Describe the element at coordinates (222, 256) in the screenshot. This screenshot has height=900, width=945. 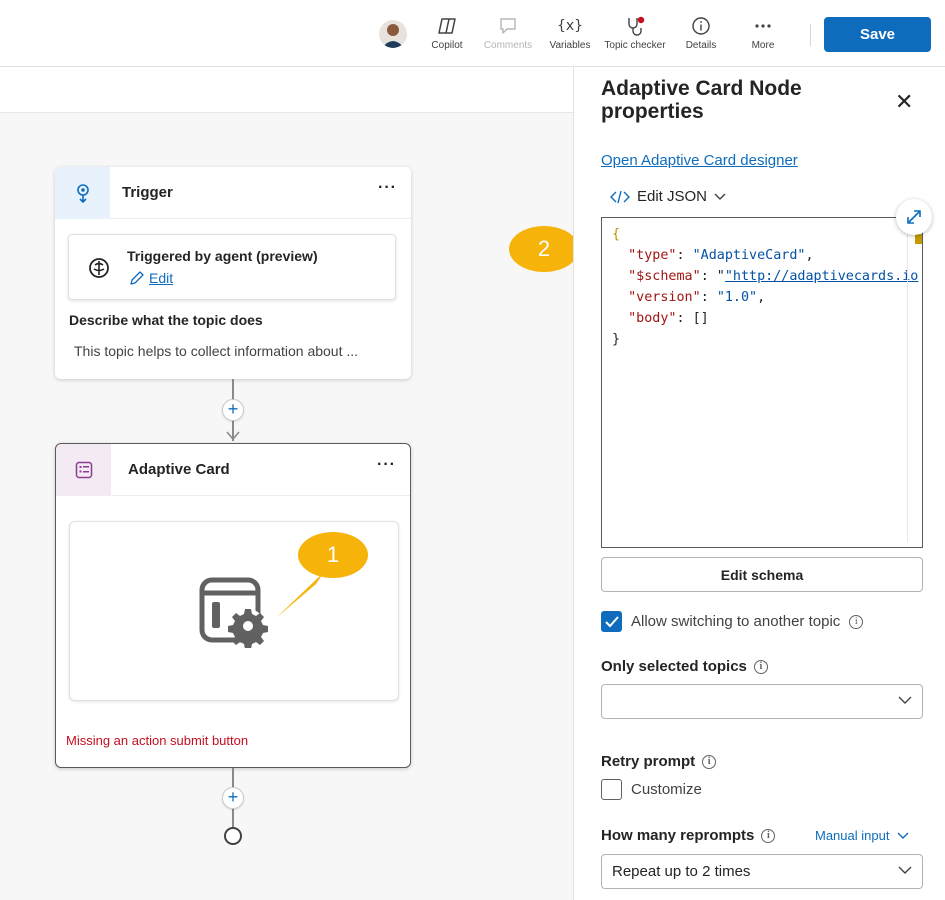
I see `trigger-type-title: Triggered by agent (preview)` at that location.